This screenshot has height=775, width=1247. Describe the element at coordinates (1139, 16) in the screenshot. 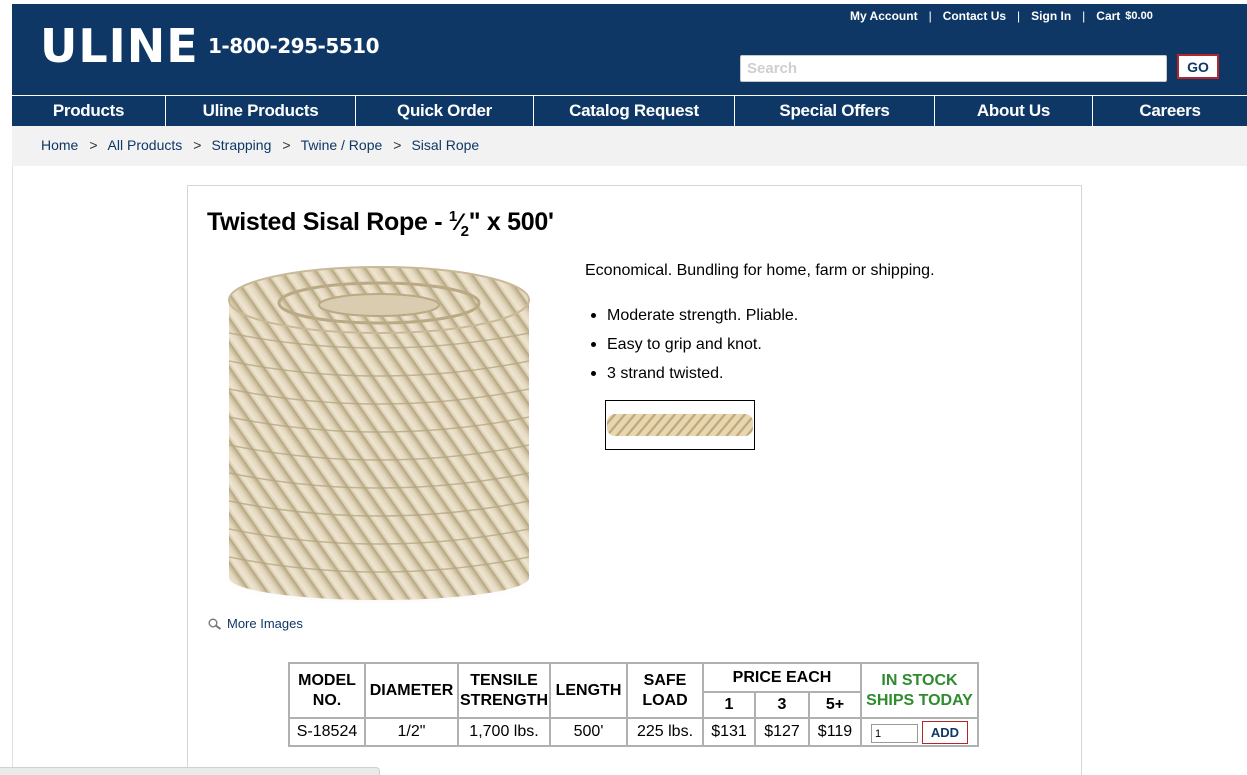

I see `cart-amount: $0.00` at that location.